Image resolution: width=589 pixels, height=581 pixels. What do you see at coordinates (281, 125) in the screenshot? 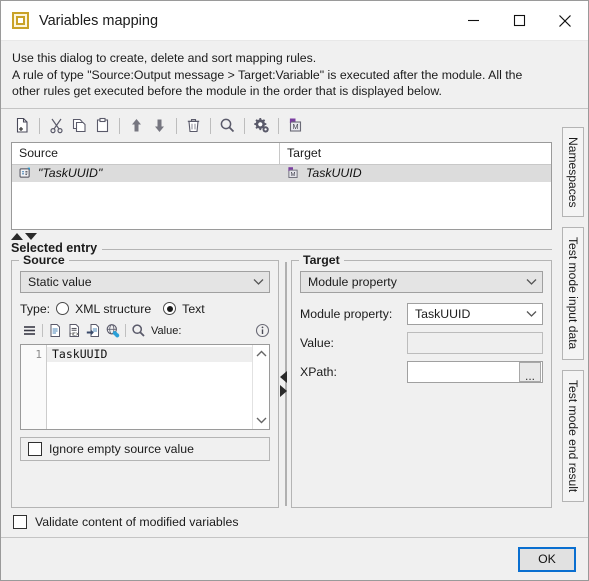
I see `rules-toolbar: M` at bounding box center [281, 125].